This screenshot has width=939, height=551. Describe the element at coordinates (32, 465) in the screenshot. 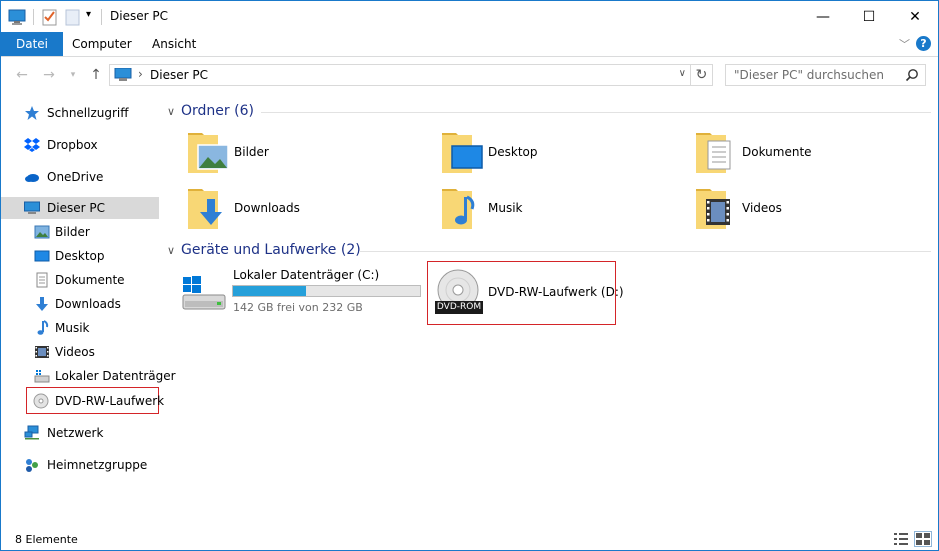

I see `homegroup-icon` at that location.